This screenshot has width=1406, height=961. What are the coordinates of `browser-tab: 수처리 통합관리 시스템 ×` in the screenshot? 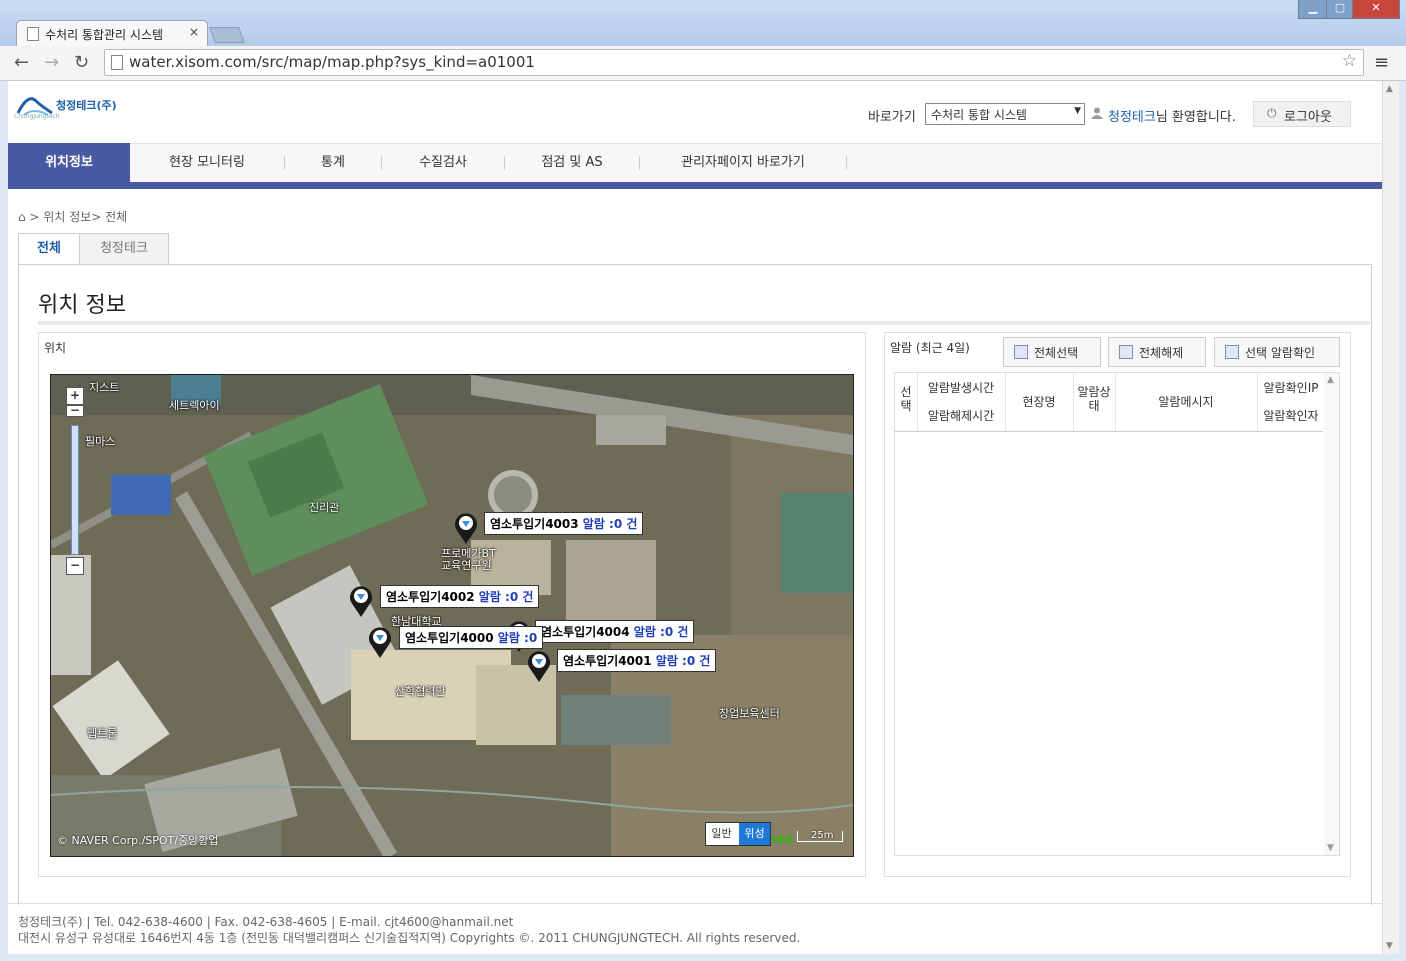 It's located at (112, 33).